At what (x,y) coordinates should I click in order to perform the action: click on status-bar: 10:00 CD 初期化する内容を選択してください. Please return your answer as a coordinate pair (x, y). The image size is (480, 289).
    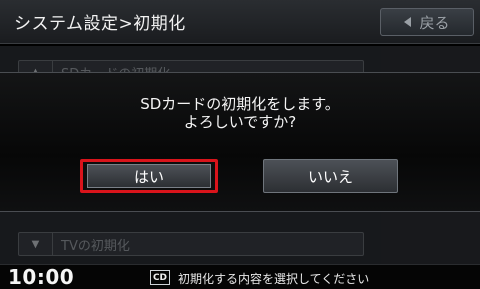
    Looking at the image, I should click on (240, 276).